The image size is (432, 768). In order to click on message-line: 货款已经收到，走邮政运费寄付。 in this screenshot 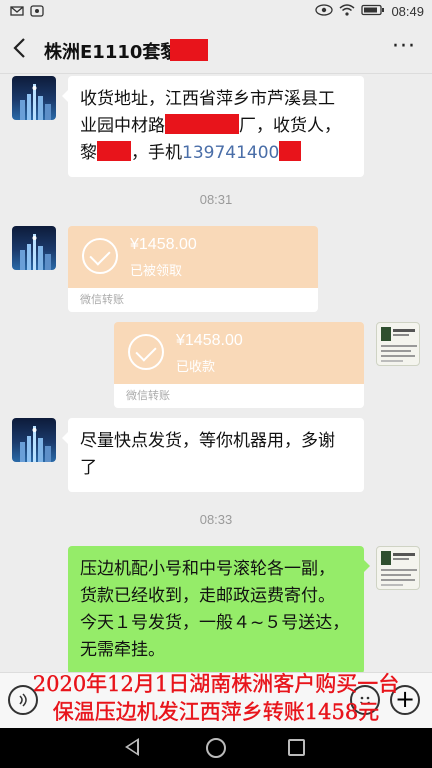, I will do `click(207, 596)`.